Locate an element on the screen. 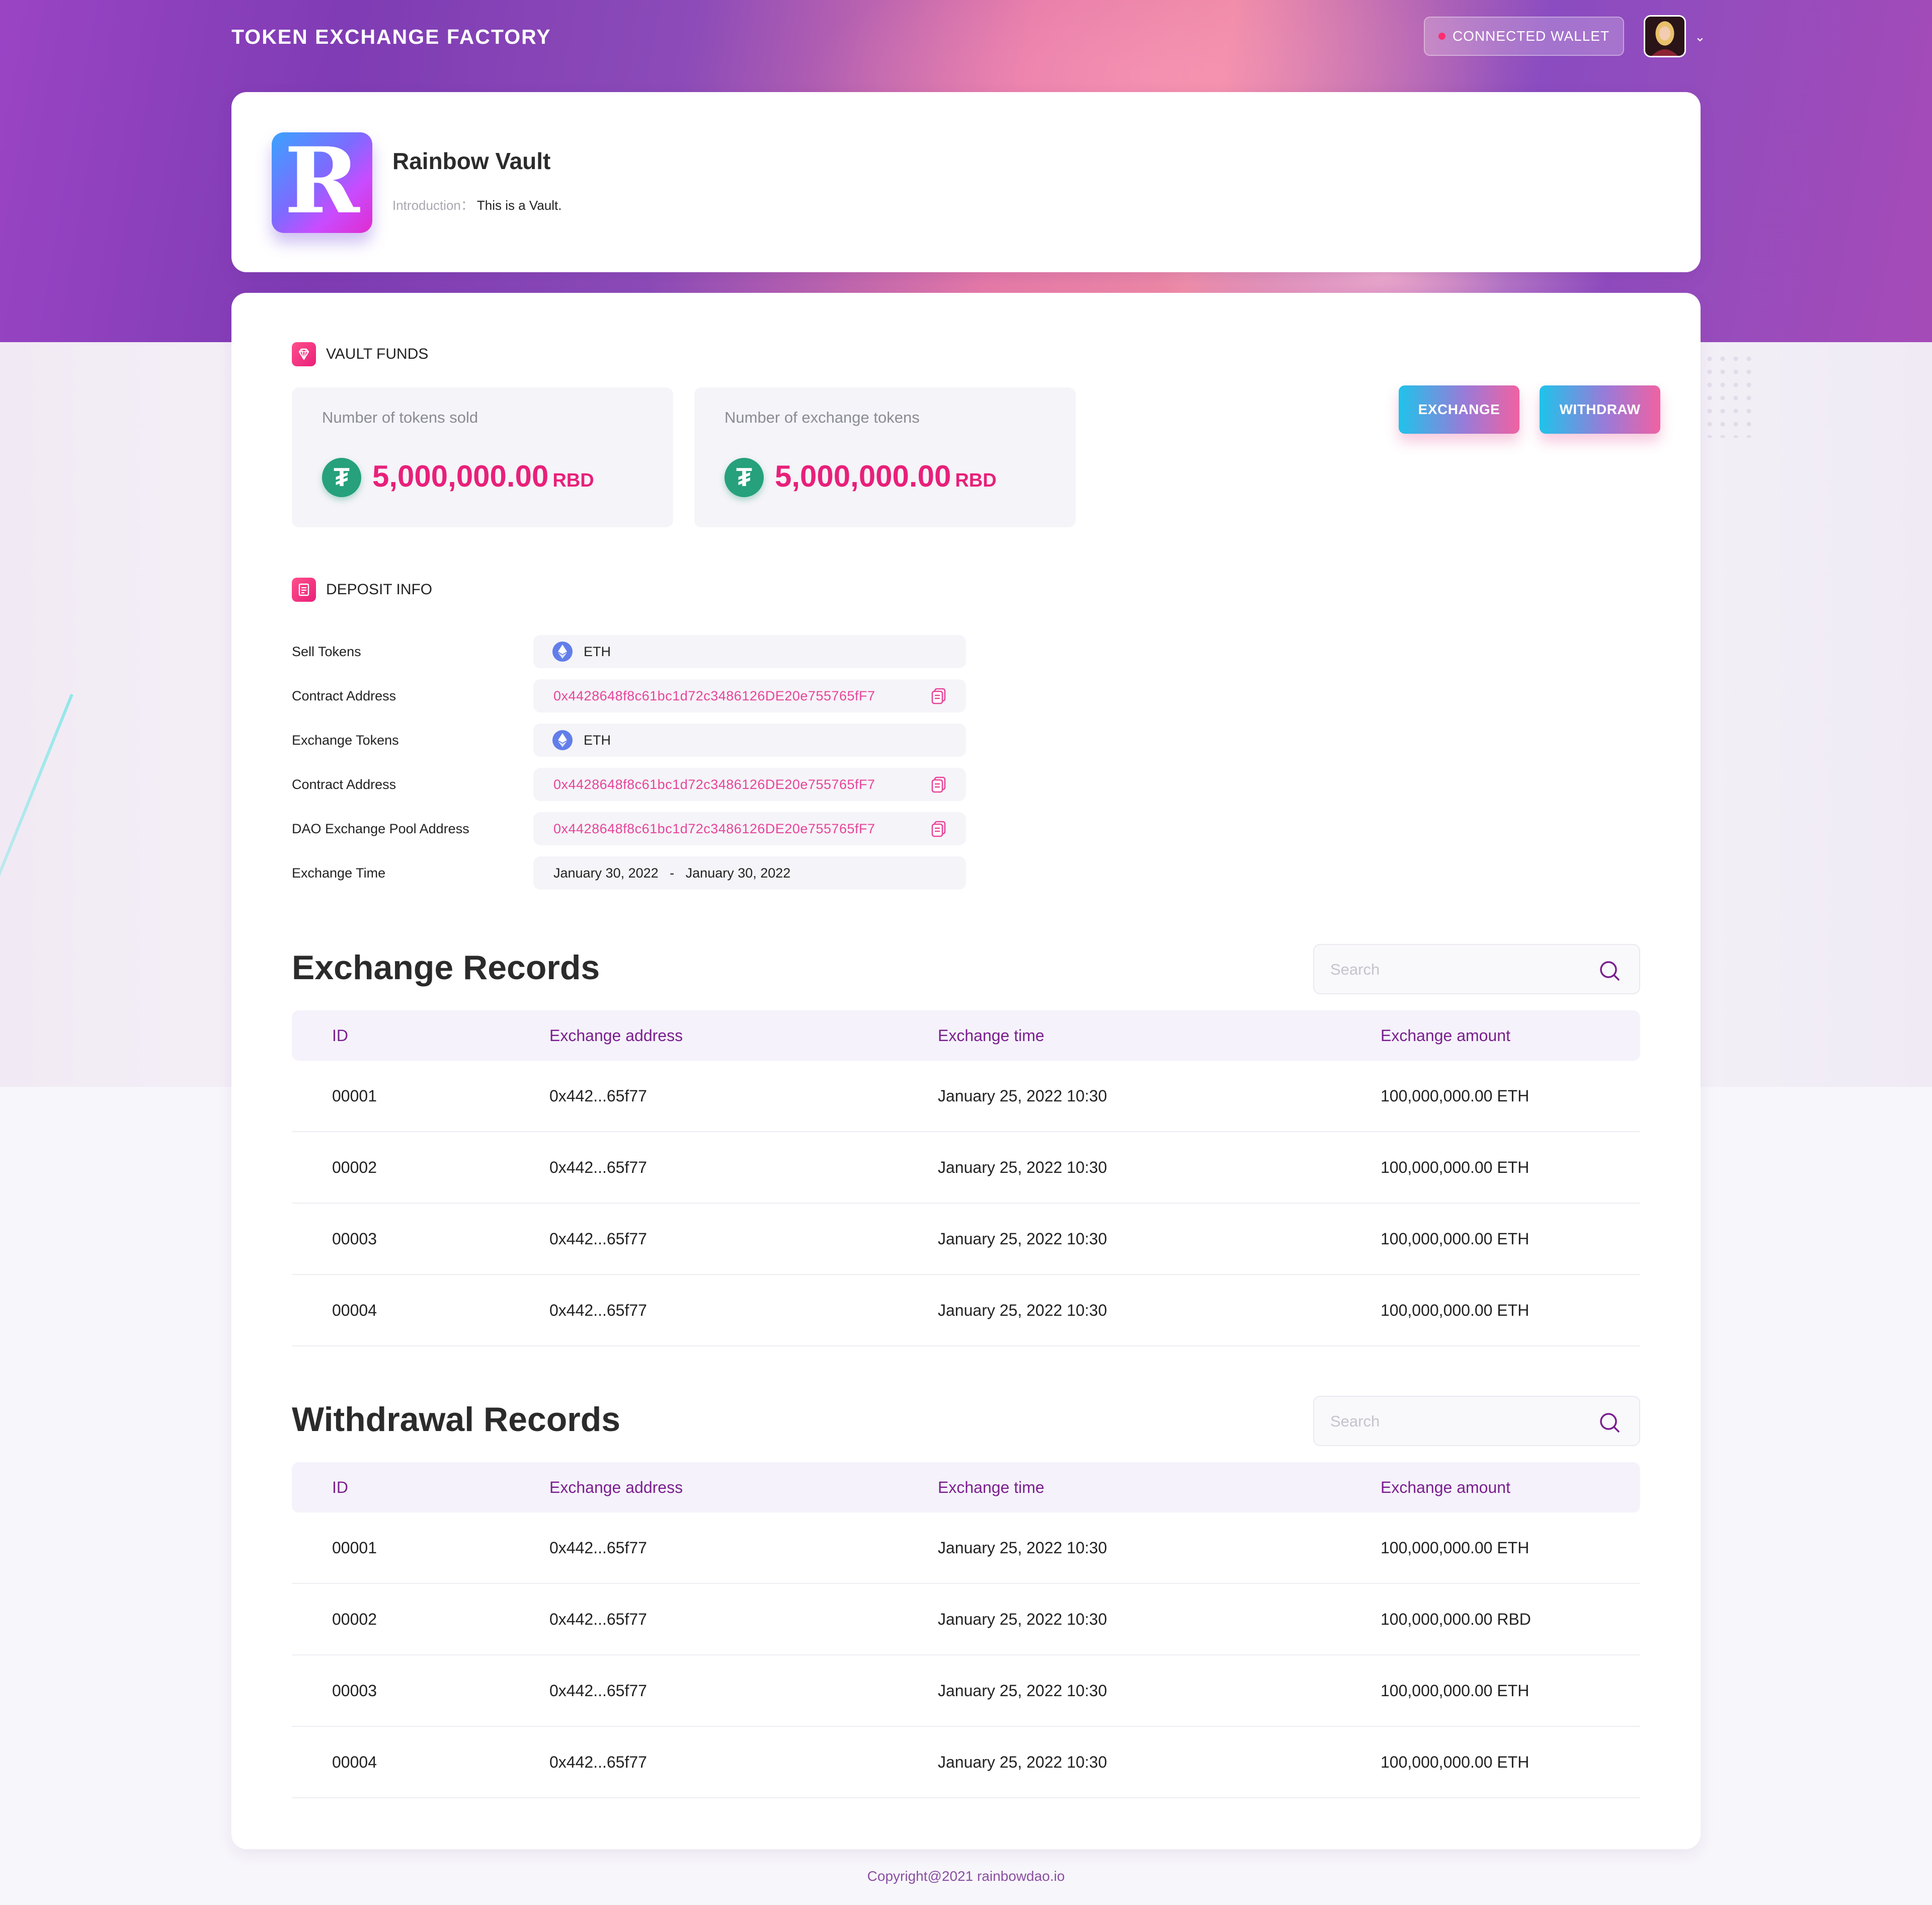 This screenshot has width=1932, height=1905. connected-wallet-button: CONNECTED WALLET is located at coordinates (1524, 36).